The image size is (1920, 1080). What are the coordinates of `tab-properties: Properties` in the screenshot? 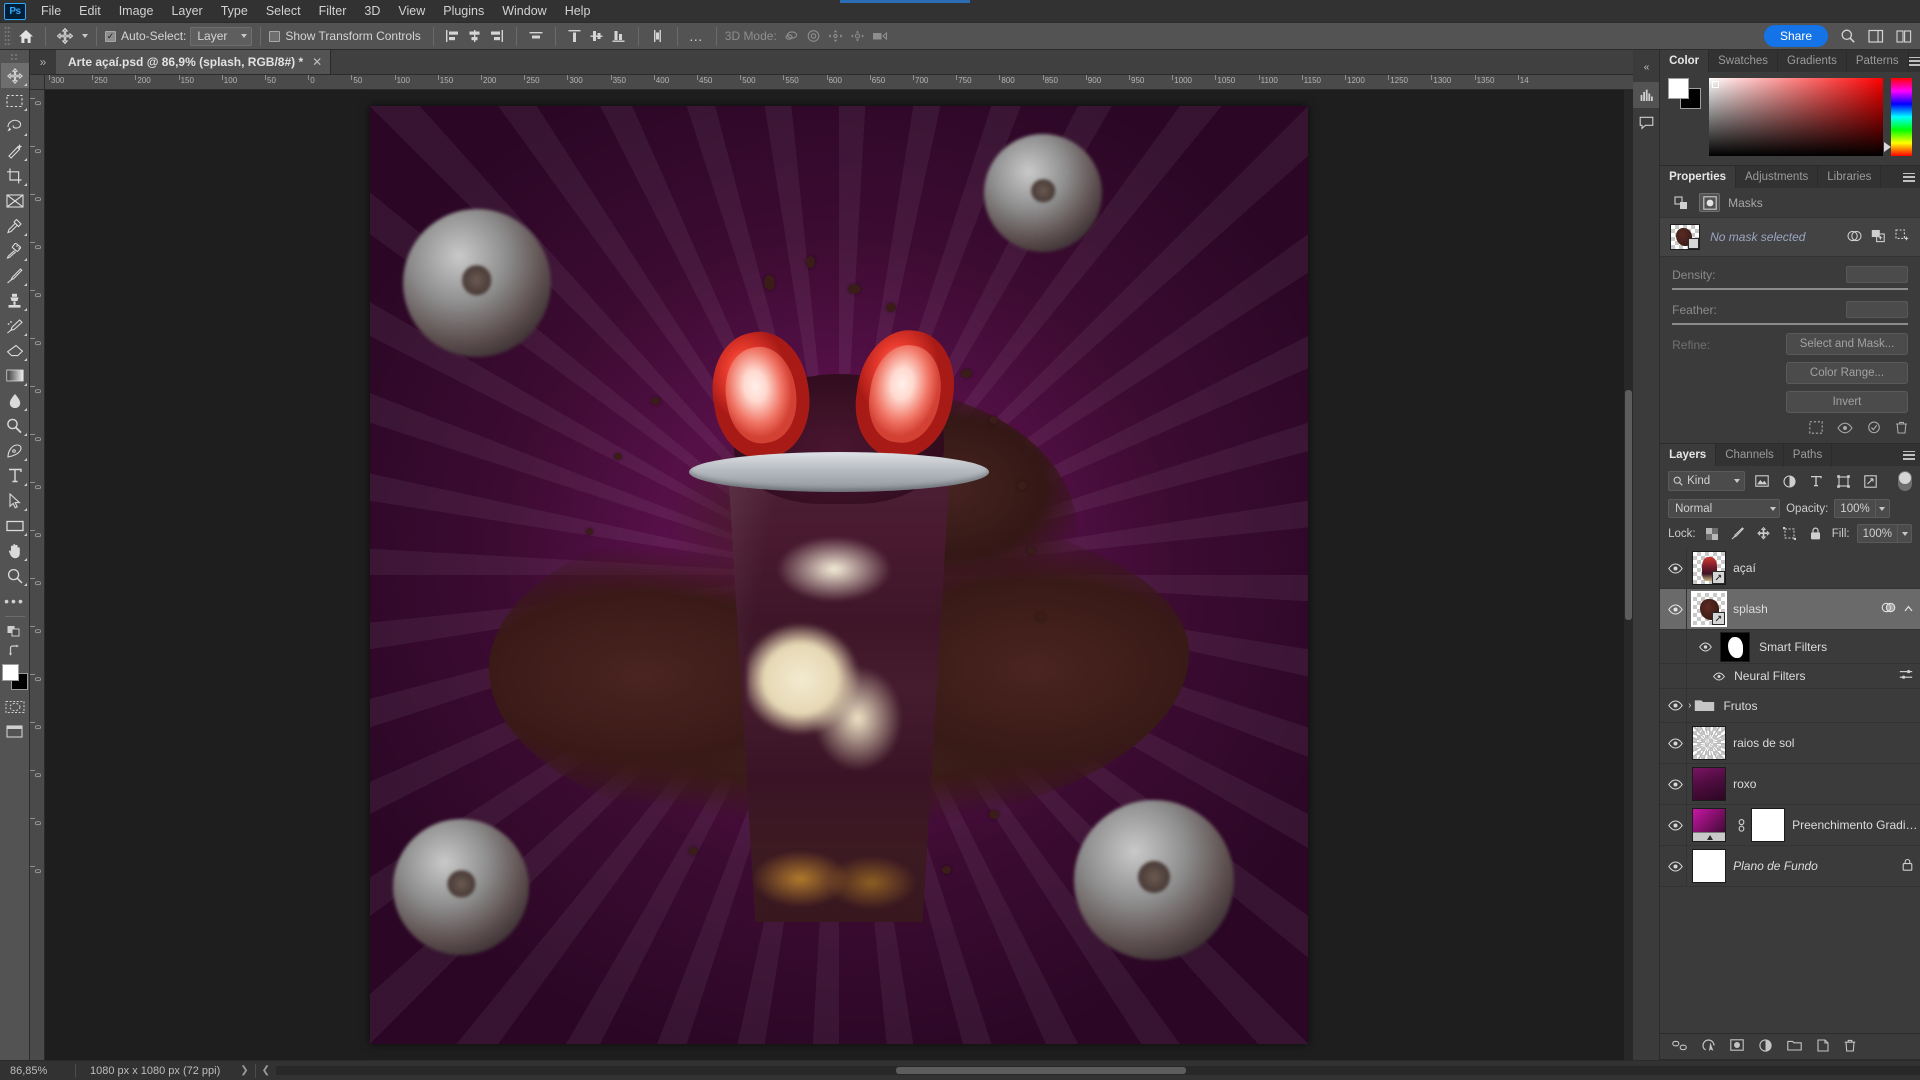 It's located at (1698, 177).